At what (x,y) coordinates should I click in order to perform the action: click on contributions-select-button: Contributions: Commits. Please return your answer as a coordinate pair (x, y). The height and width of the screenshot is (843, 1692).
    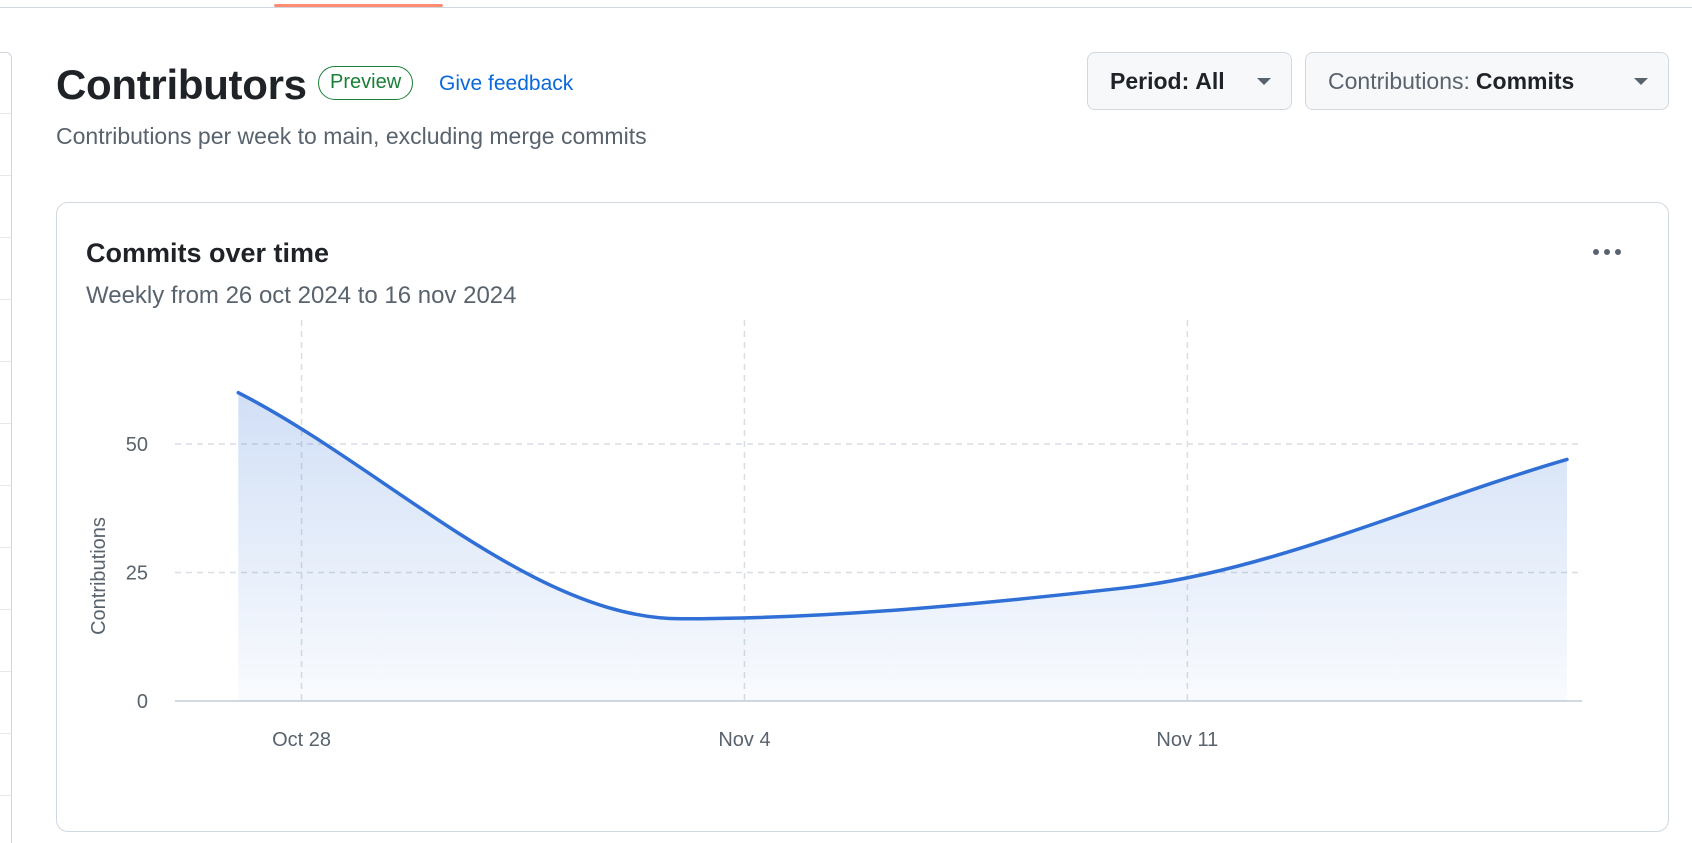
    Looking at the image, I should click on (1487, 81).